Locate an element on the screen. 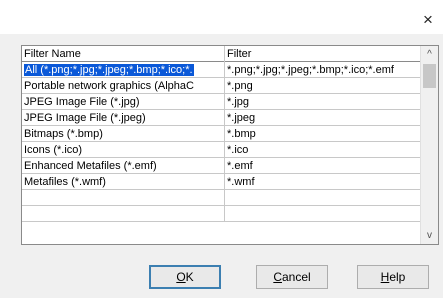 The width and height of the screenshot is (443, 298). filter-cell: *.emf is located at coordinates (323, 166).